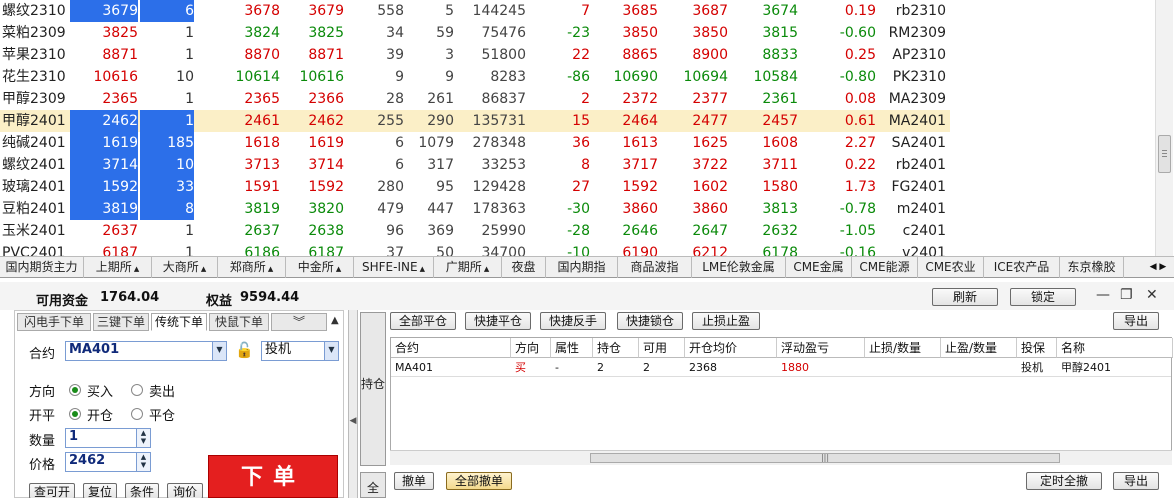 Image resolution: width=1174 pixels, height=498 pixels. Describe the element at coordinates (179, 322) in the screenshot. I see `tab-traditional-order: 传统下单` at that location.